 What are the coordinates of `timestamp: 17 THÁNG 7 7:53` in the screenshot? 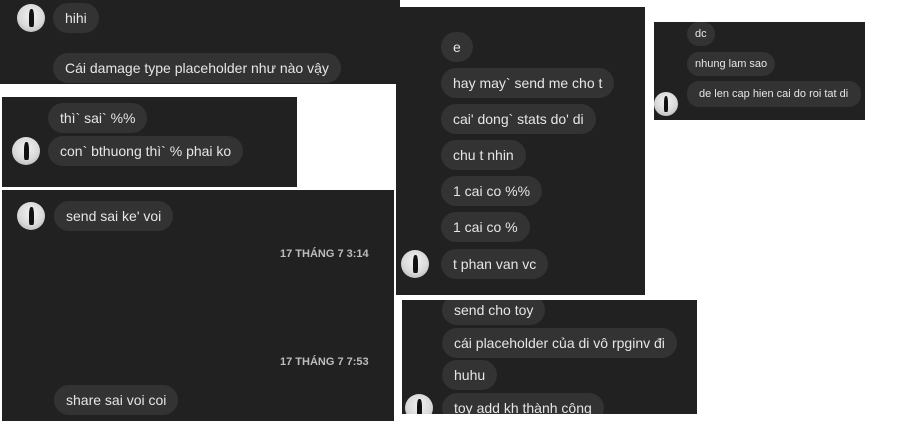 It's located at (324, 362).